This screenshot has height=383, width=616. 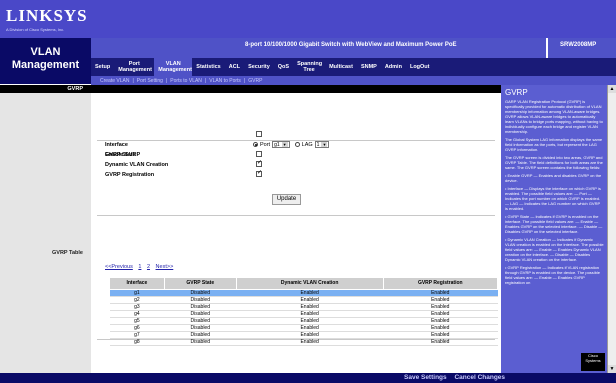 I want to click on cell-interface: g4, so click(x=137, y=314).